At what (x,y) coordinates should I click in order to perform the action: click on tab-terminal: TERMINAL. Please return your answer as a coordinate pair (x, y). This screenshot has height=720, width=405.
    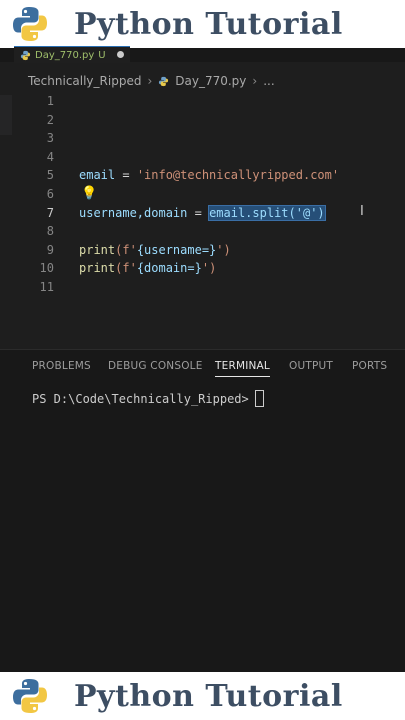
    Looking at the image, I should click on (242, 368).